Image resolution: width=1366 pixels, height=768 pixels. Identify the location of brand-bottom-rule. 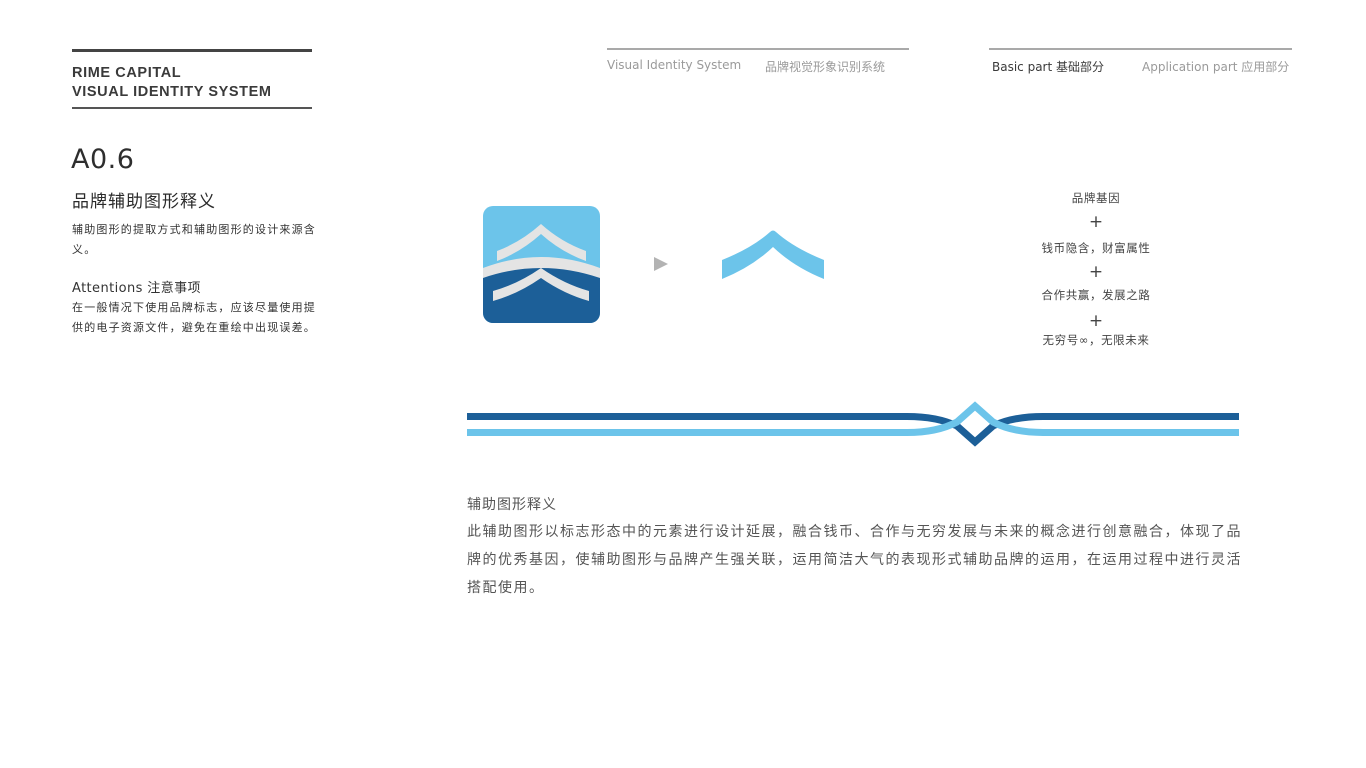
(192, 108).